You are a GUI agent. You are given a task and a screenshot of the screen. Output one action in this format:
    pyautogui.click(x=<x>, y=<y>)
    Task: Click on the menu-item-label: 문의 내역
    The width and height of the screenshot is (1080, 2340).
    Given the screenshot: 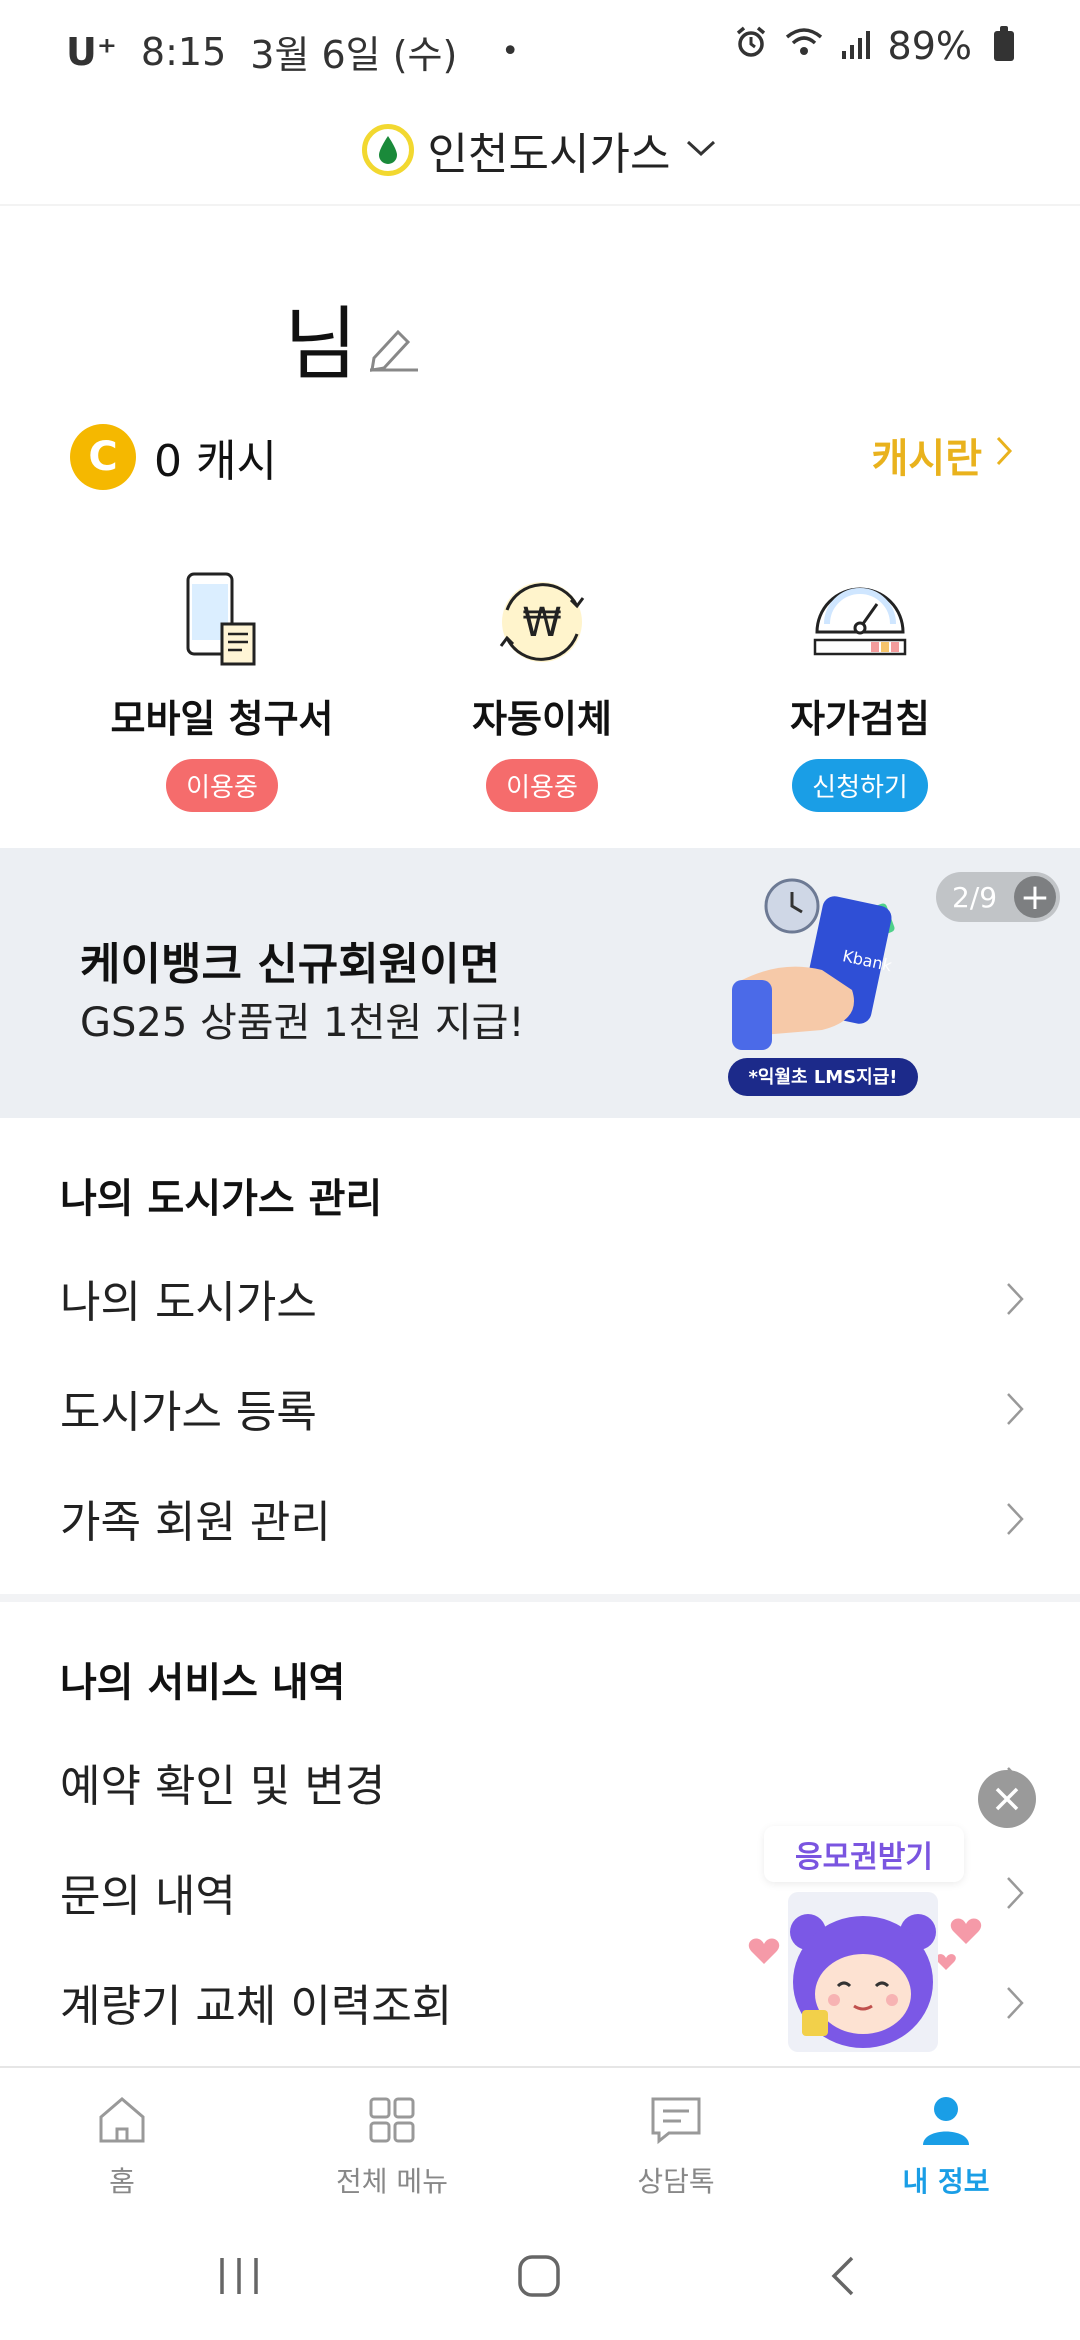 What is the action you would take?
    pyautogui.click(x=148, y=1896)
    